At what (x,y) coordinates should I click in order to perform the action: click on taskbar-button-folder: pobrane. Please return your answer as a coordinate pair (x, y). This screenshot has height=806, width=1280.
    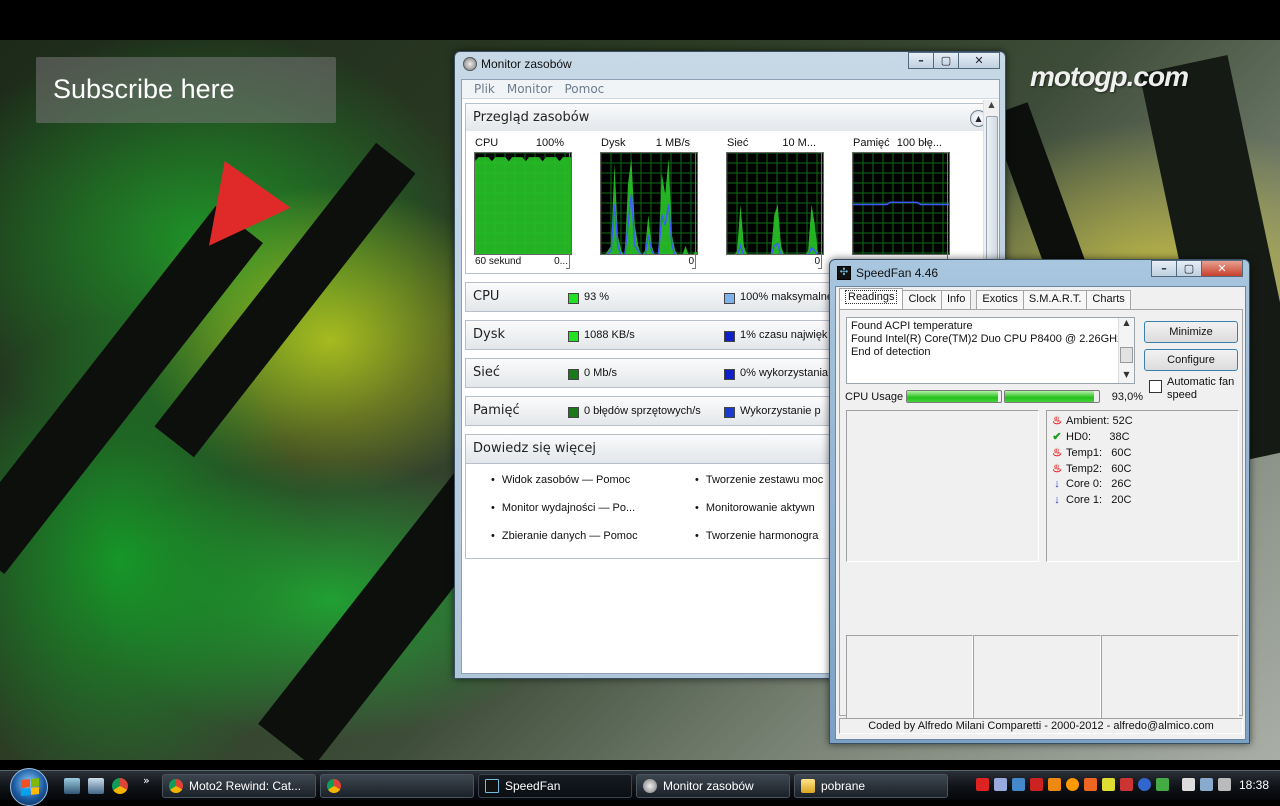
    Looking at the image, I should click on (871, 786).